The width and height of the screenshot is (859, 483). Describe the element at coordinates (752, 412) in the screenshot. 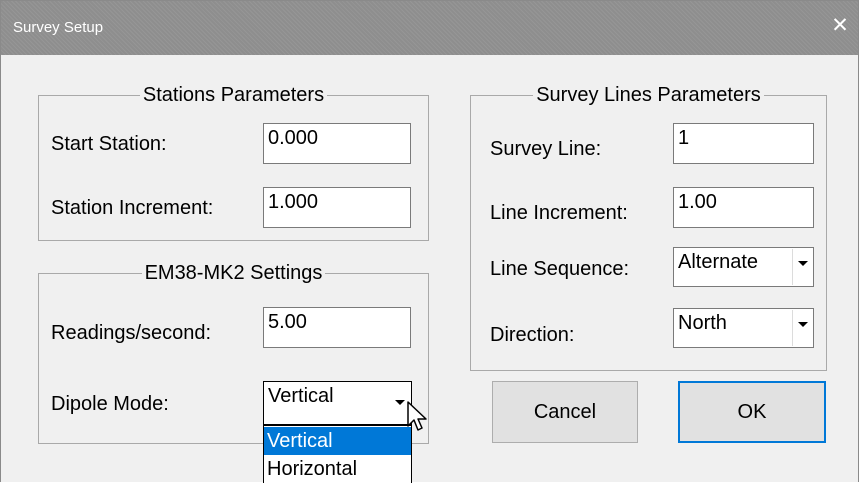

I see `ok-button: OK` at that location.